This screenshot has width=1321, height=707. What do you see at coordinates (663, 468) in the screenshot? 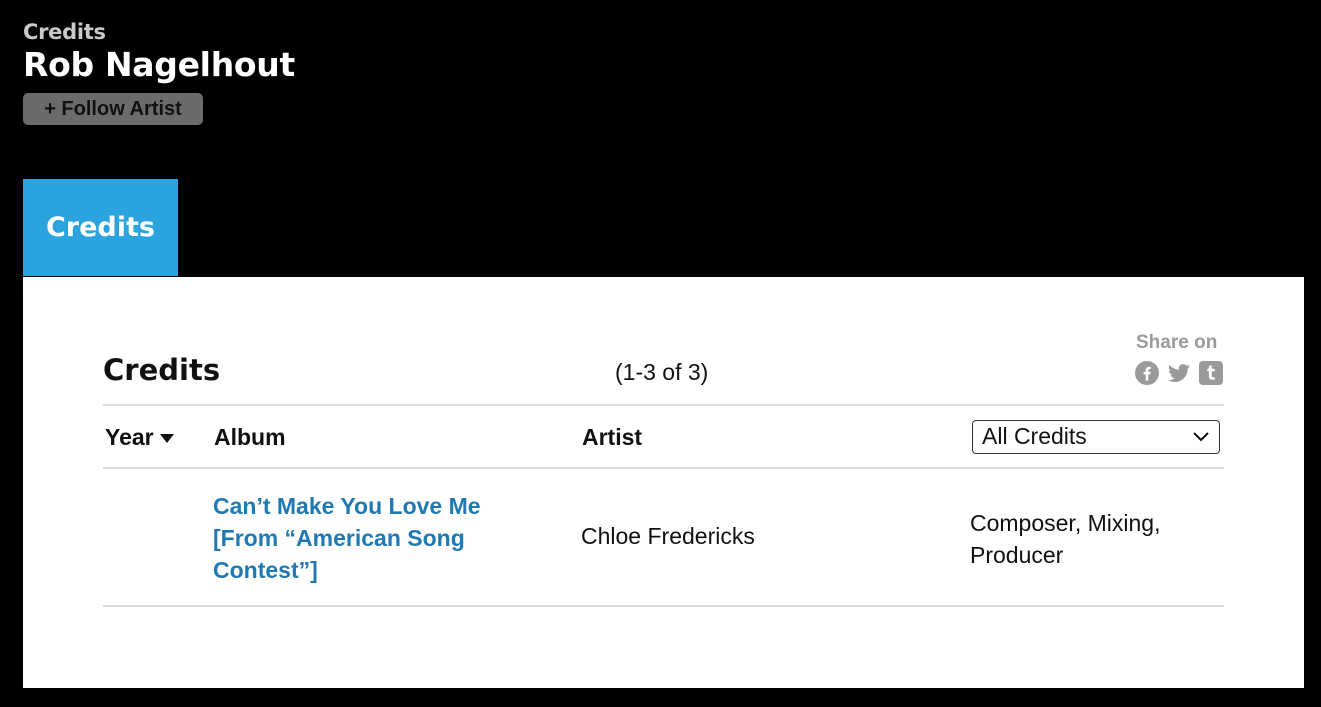
I see `columns-divider` at bounding box center [663, 468].